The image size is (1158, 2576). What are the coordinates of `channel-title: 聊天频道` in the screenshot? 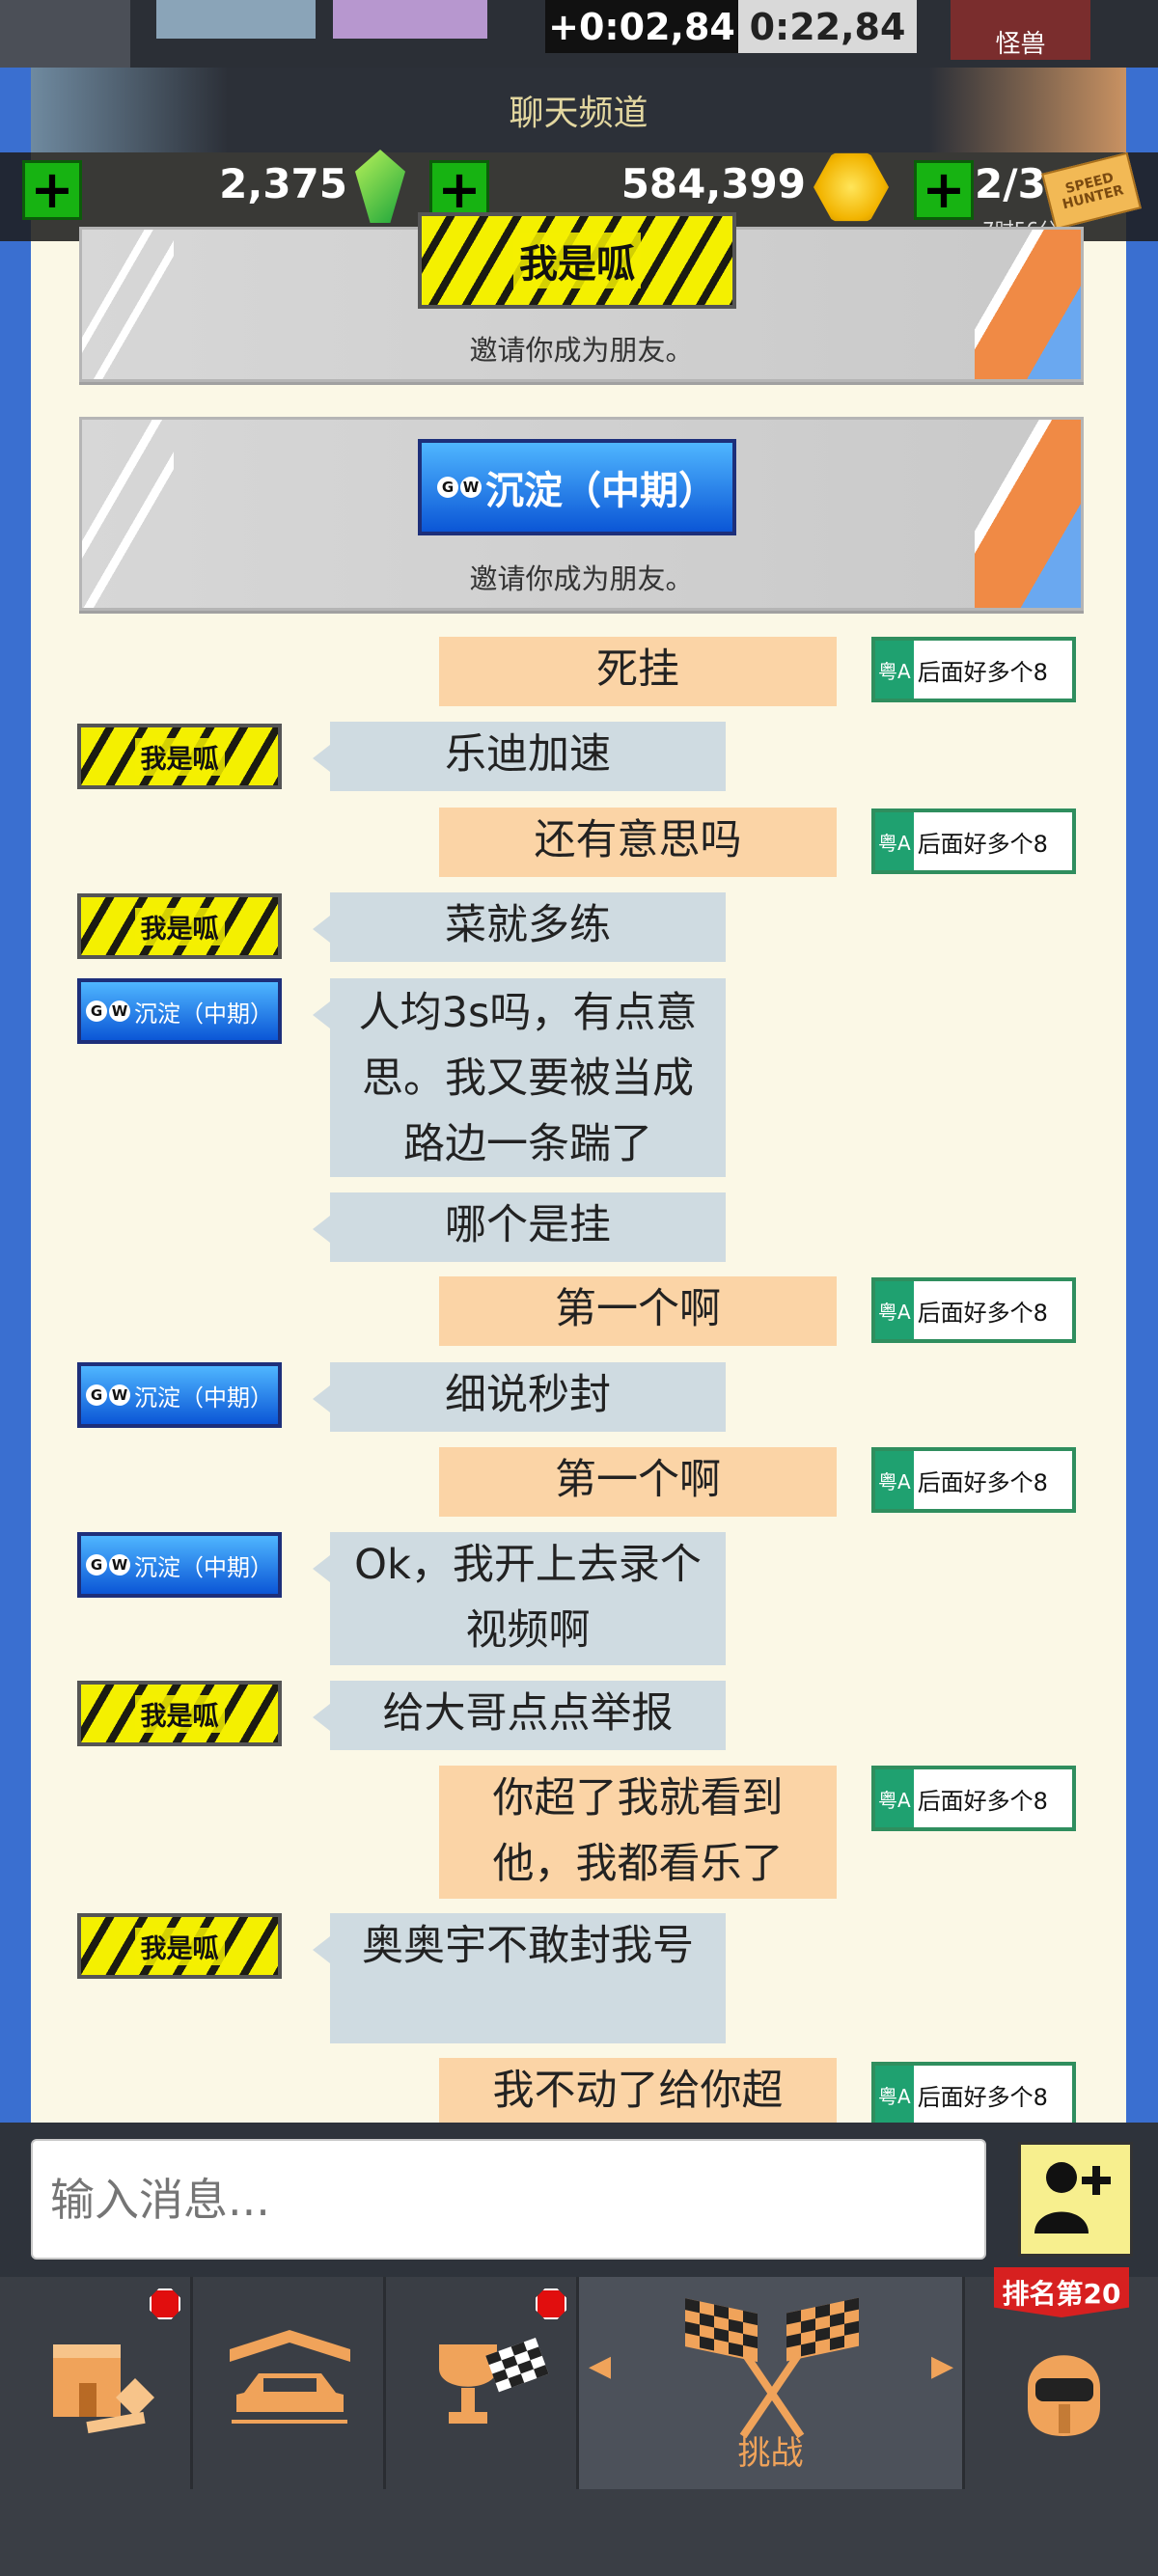 It's located at (578, 110).